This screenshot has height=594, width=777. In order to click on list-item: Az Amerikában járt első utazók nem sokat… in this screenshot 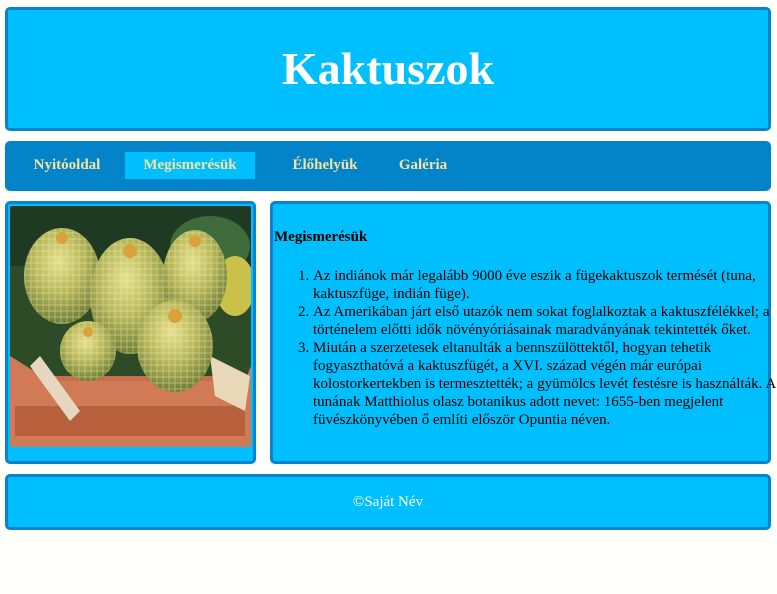, I will do `click(545, 321)`.